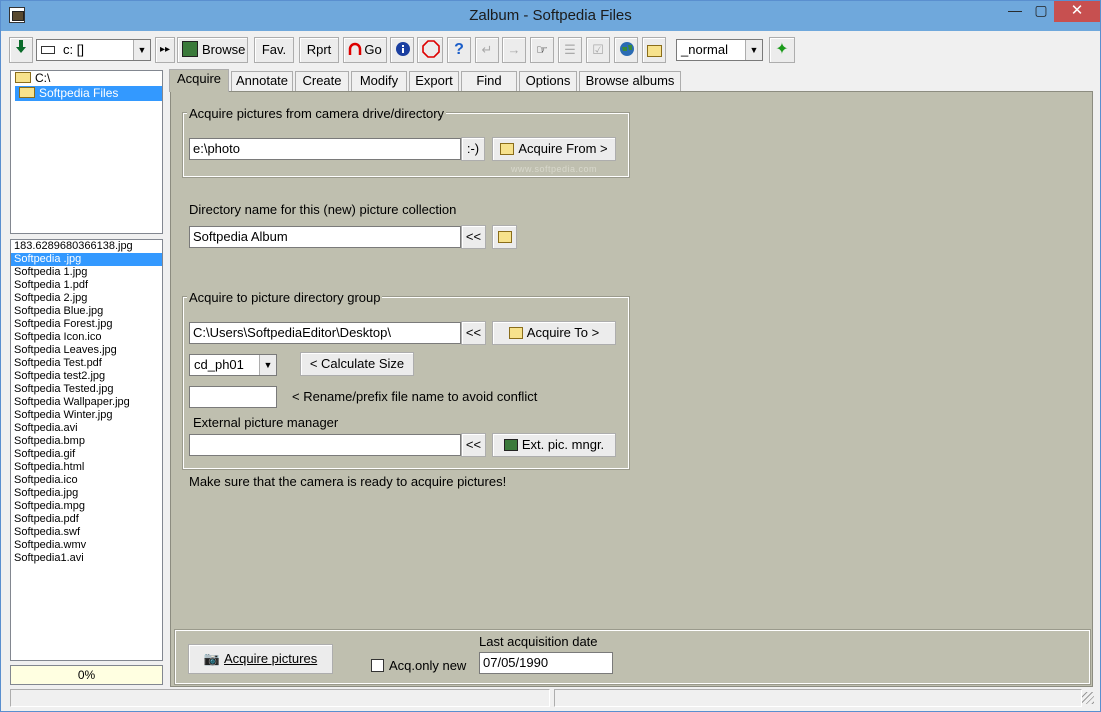 Image resolution: width=1101 pixels, height=712 pixels. What do you see at coordinates (379, 81) in the screenshot?
I see `tab-modify: Modify` at bounding box center [379, 81].